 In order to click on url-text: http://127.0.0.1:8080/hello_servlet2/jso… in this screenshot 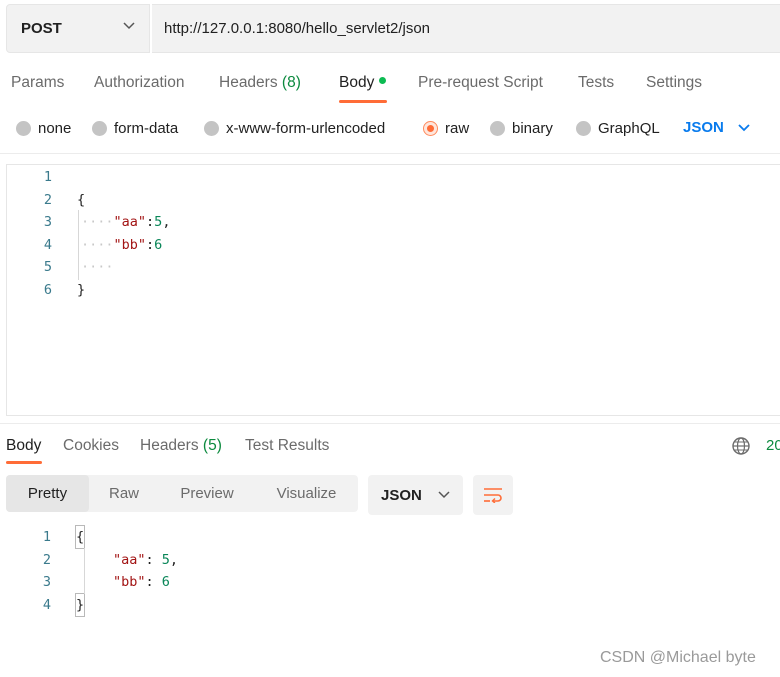, I will do `click(297, 28)`.